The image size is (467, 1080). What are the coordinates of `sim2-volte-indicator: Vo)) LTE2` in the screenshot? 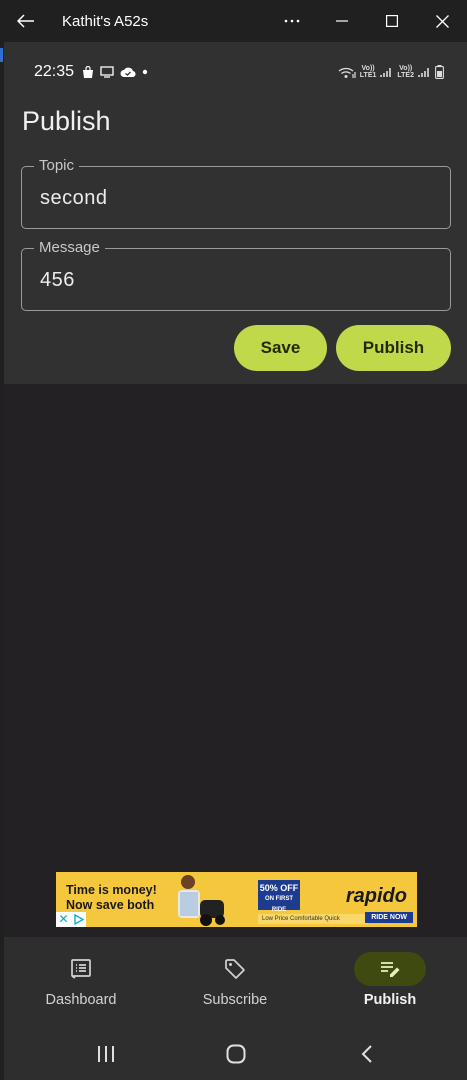 It's located at (405, 72).